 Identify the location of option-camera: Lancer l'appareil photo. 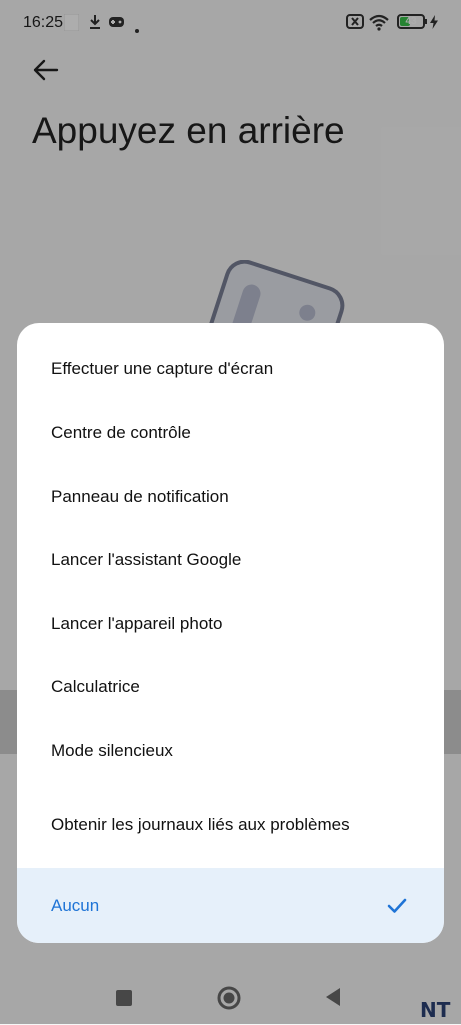
(230, 623).